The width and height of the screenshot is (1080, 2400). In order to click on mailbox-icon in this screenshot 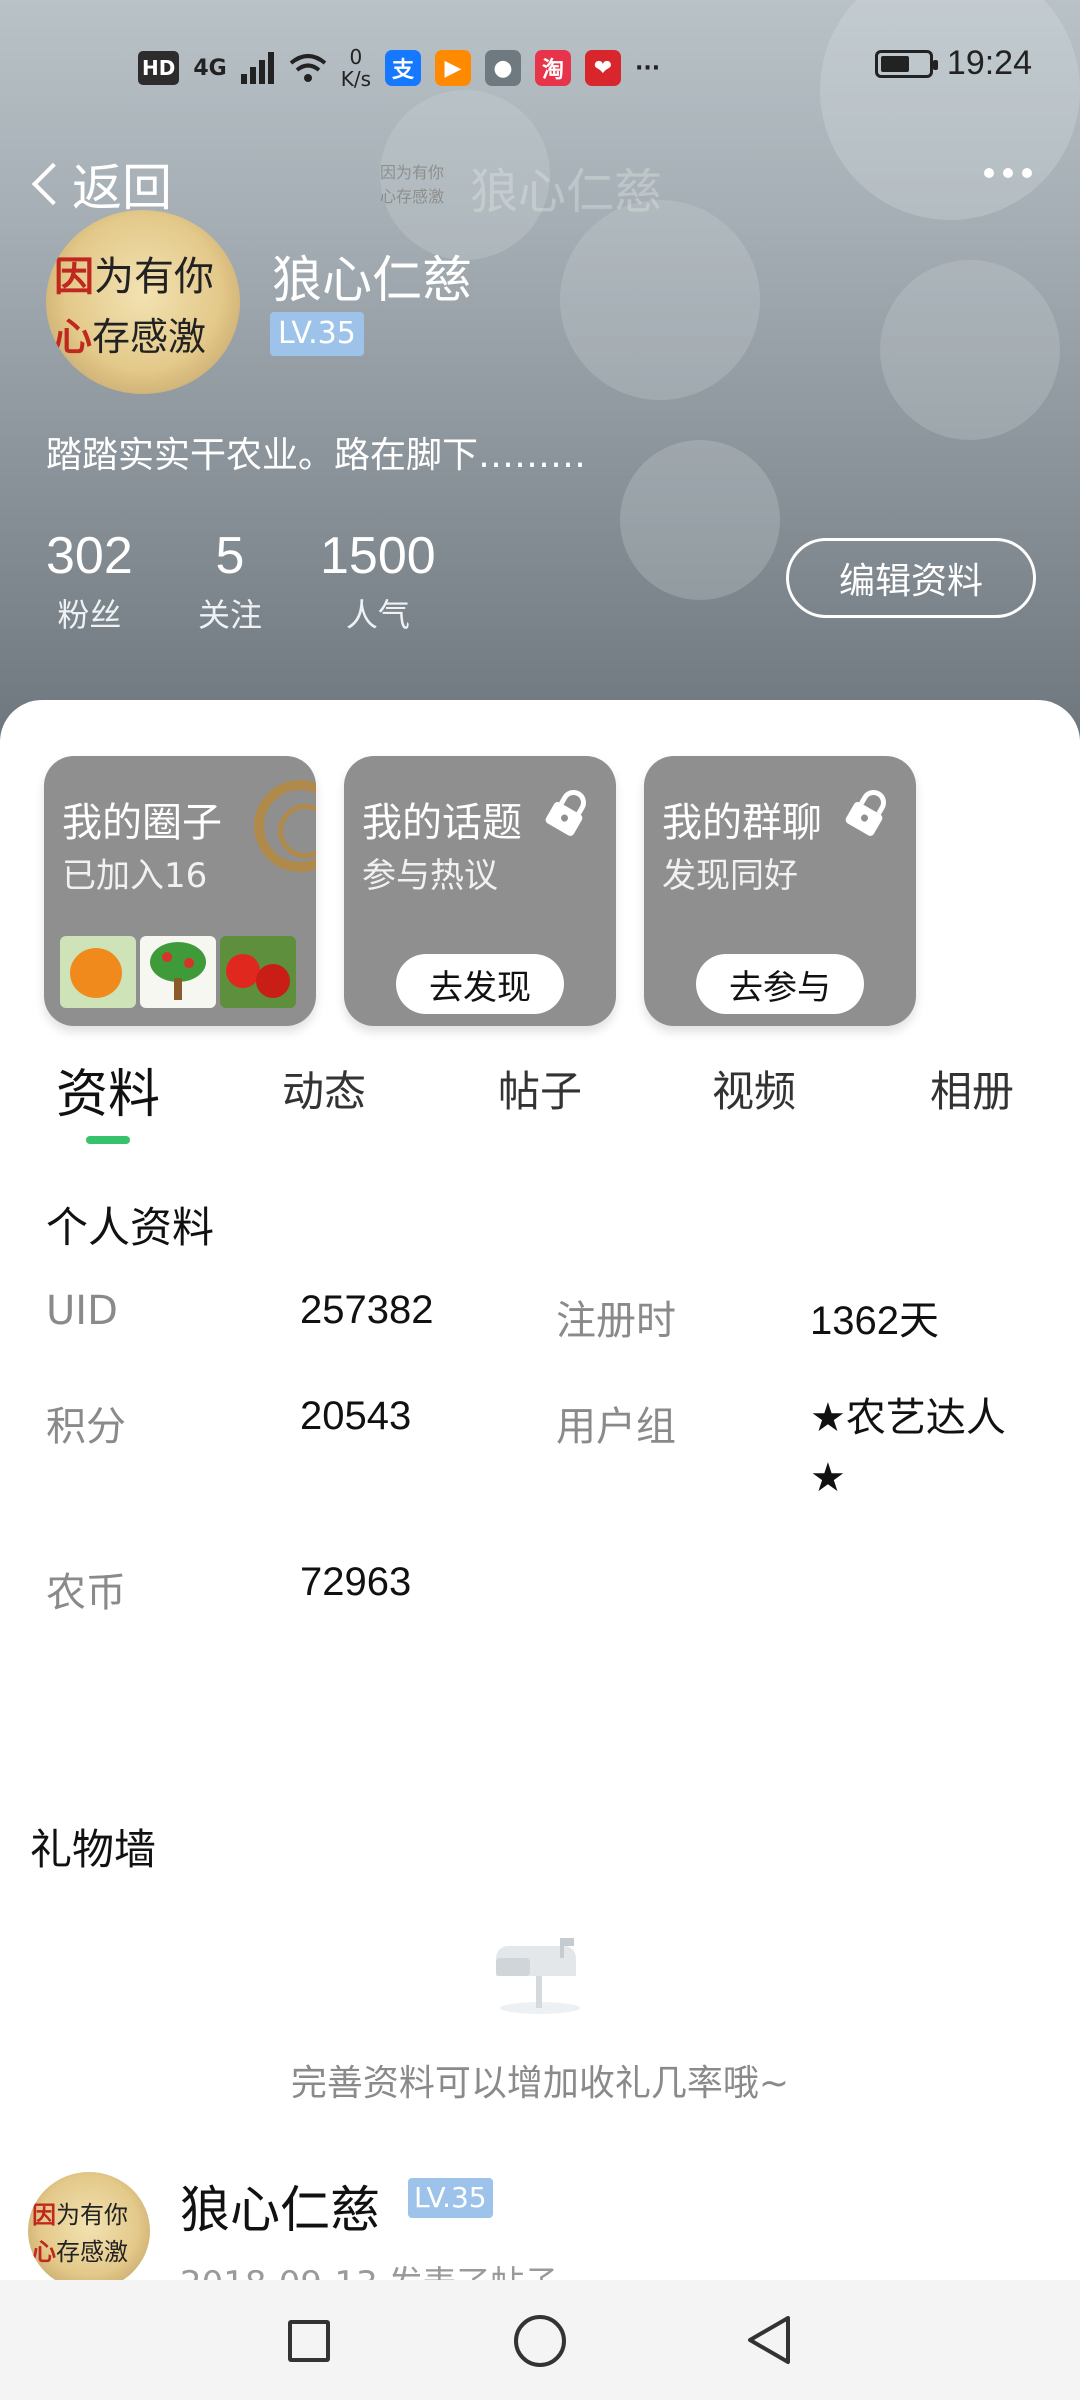, I will do `click(538, 1976)`.